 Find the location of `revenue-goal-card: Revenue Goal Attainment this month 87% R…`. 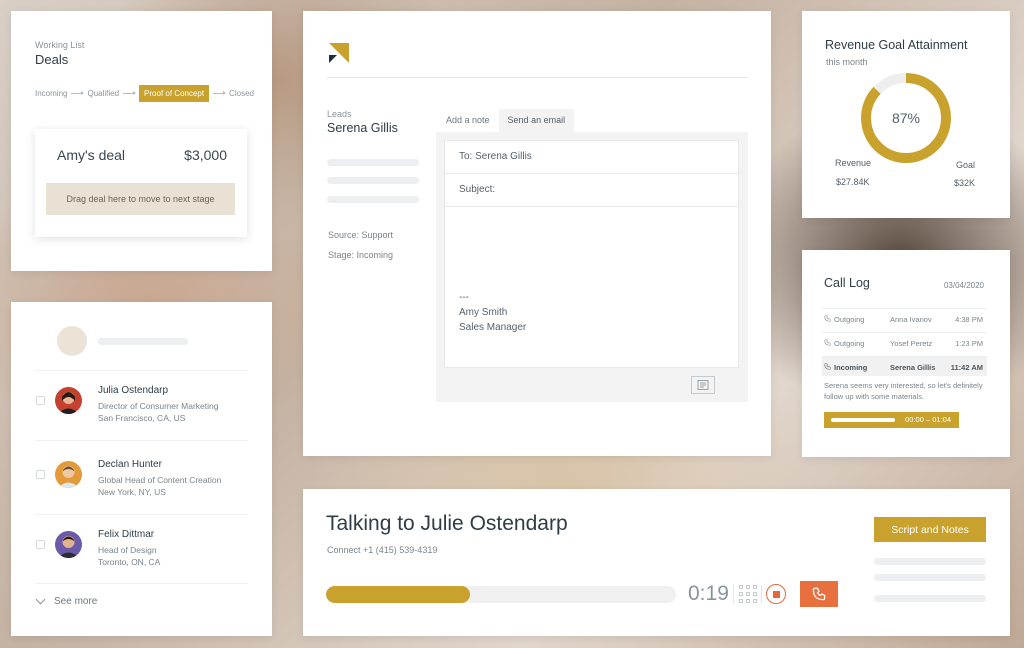

revenue-goal-card: Revenue Goal Attainment this month 87% R… is located at coordinates (906, 114).